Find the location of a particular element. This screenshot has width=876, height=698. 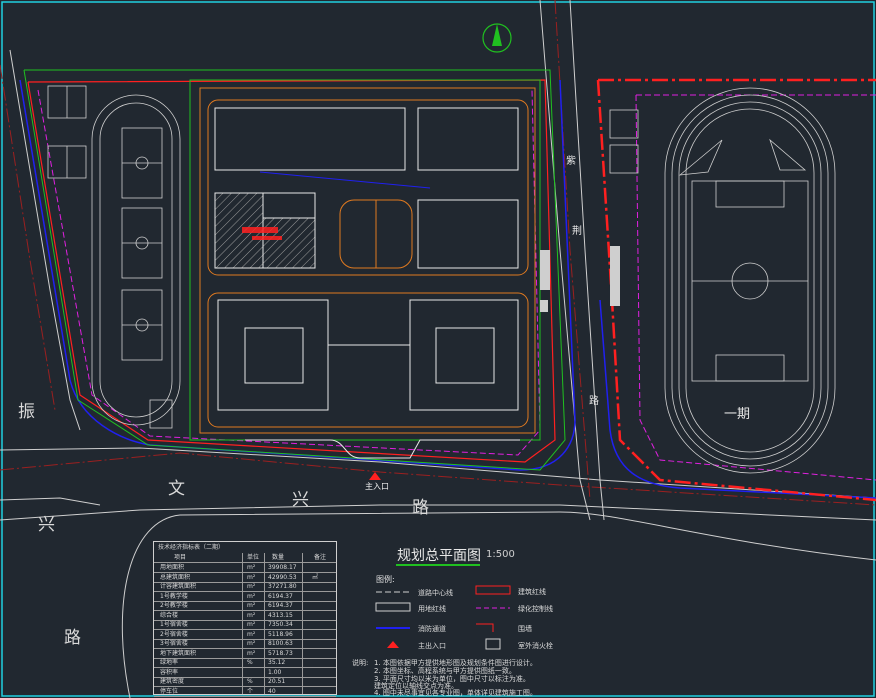

table-cell: ㎡ is located at coordinates (315, 577).